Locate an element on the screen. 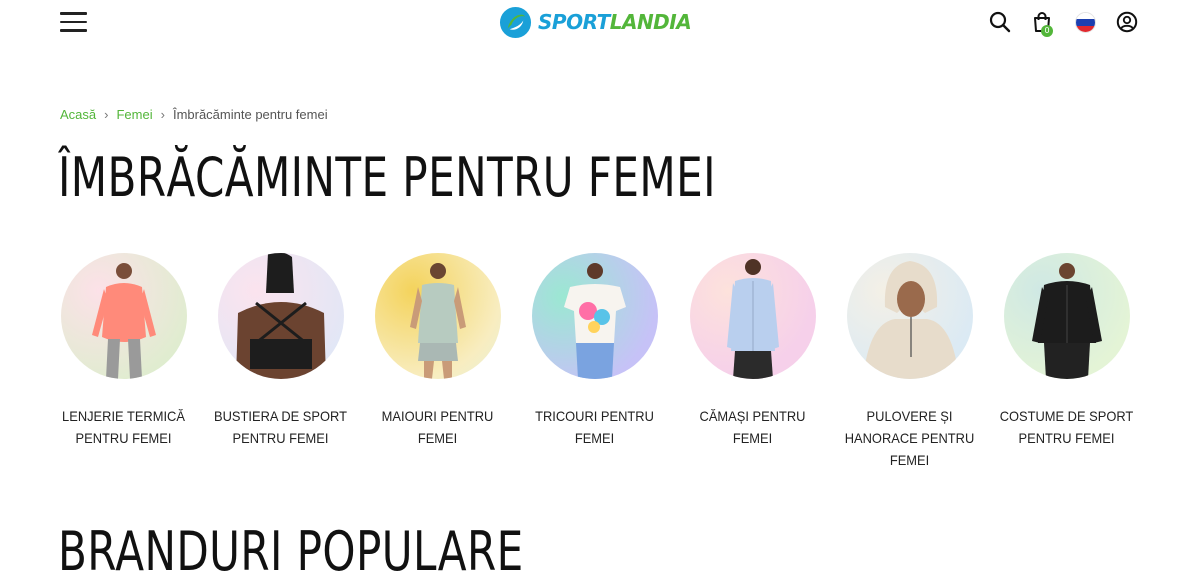 The height and width of the screenshot is (580, 1200). brands-section-title: BRANDURI POPULARE is located at coordinates (291, 550).